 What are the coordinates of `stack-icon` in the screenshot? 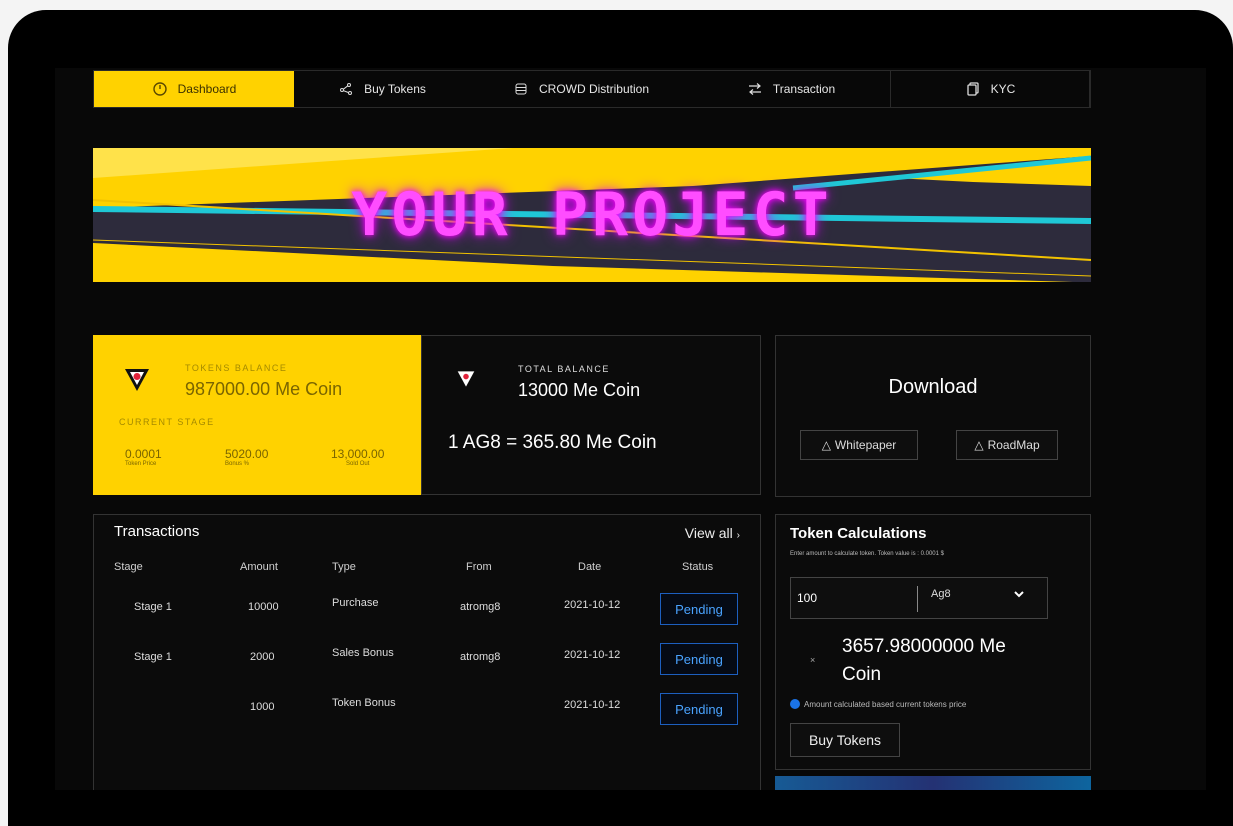 It's located at (521, 89).